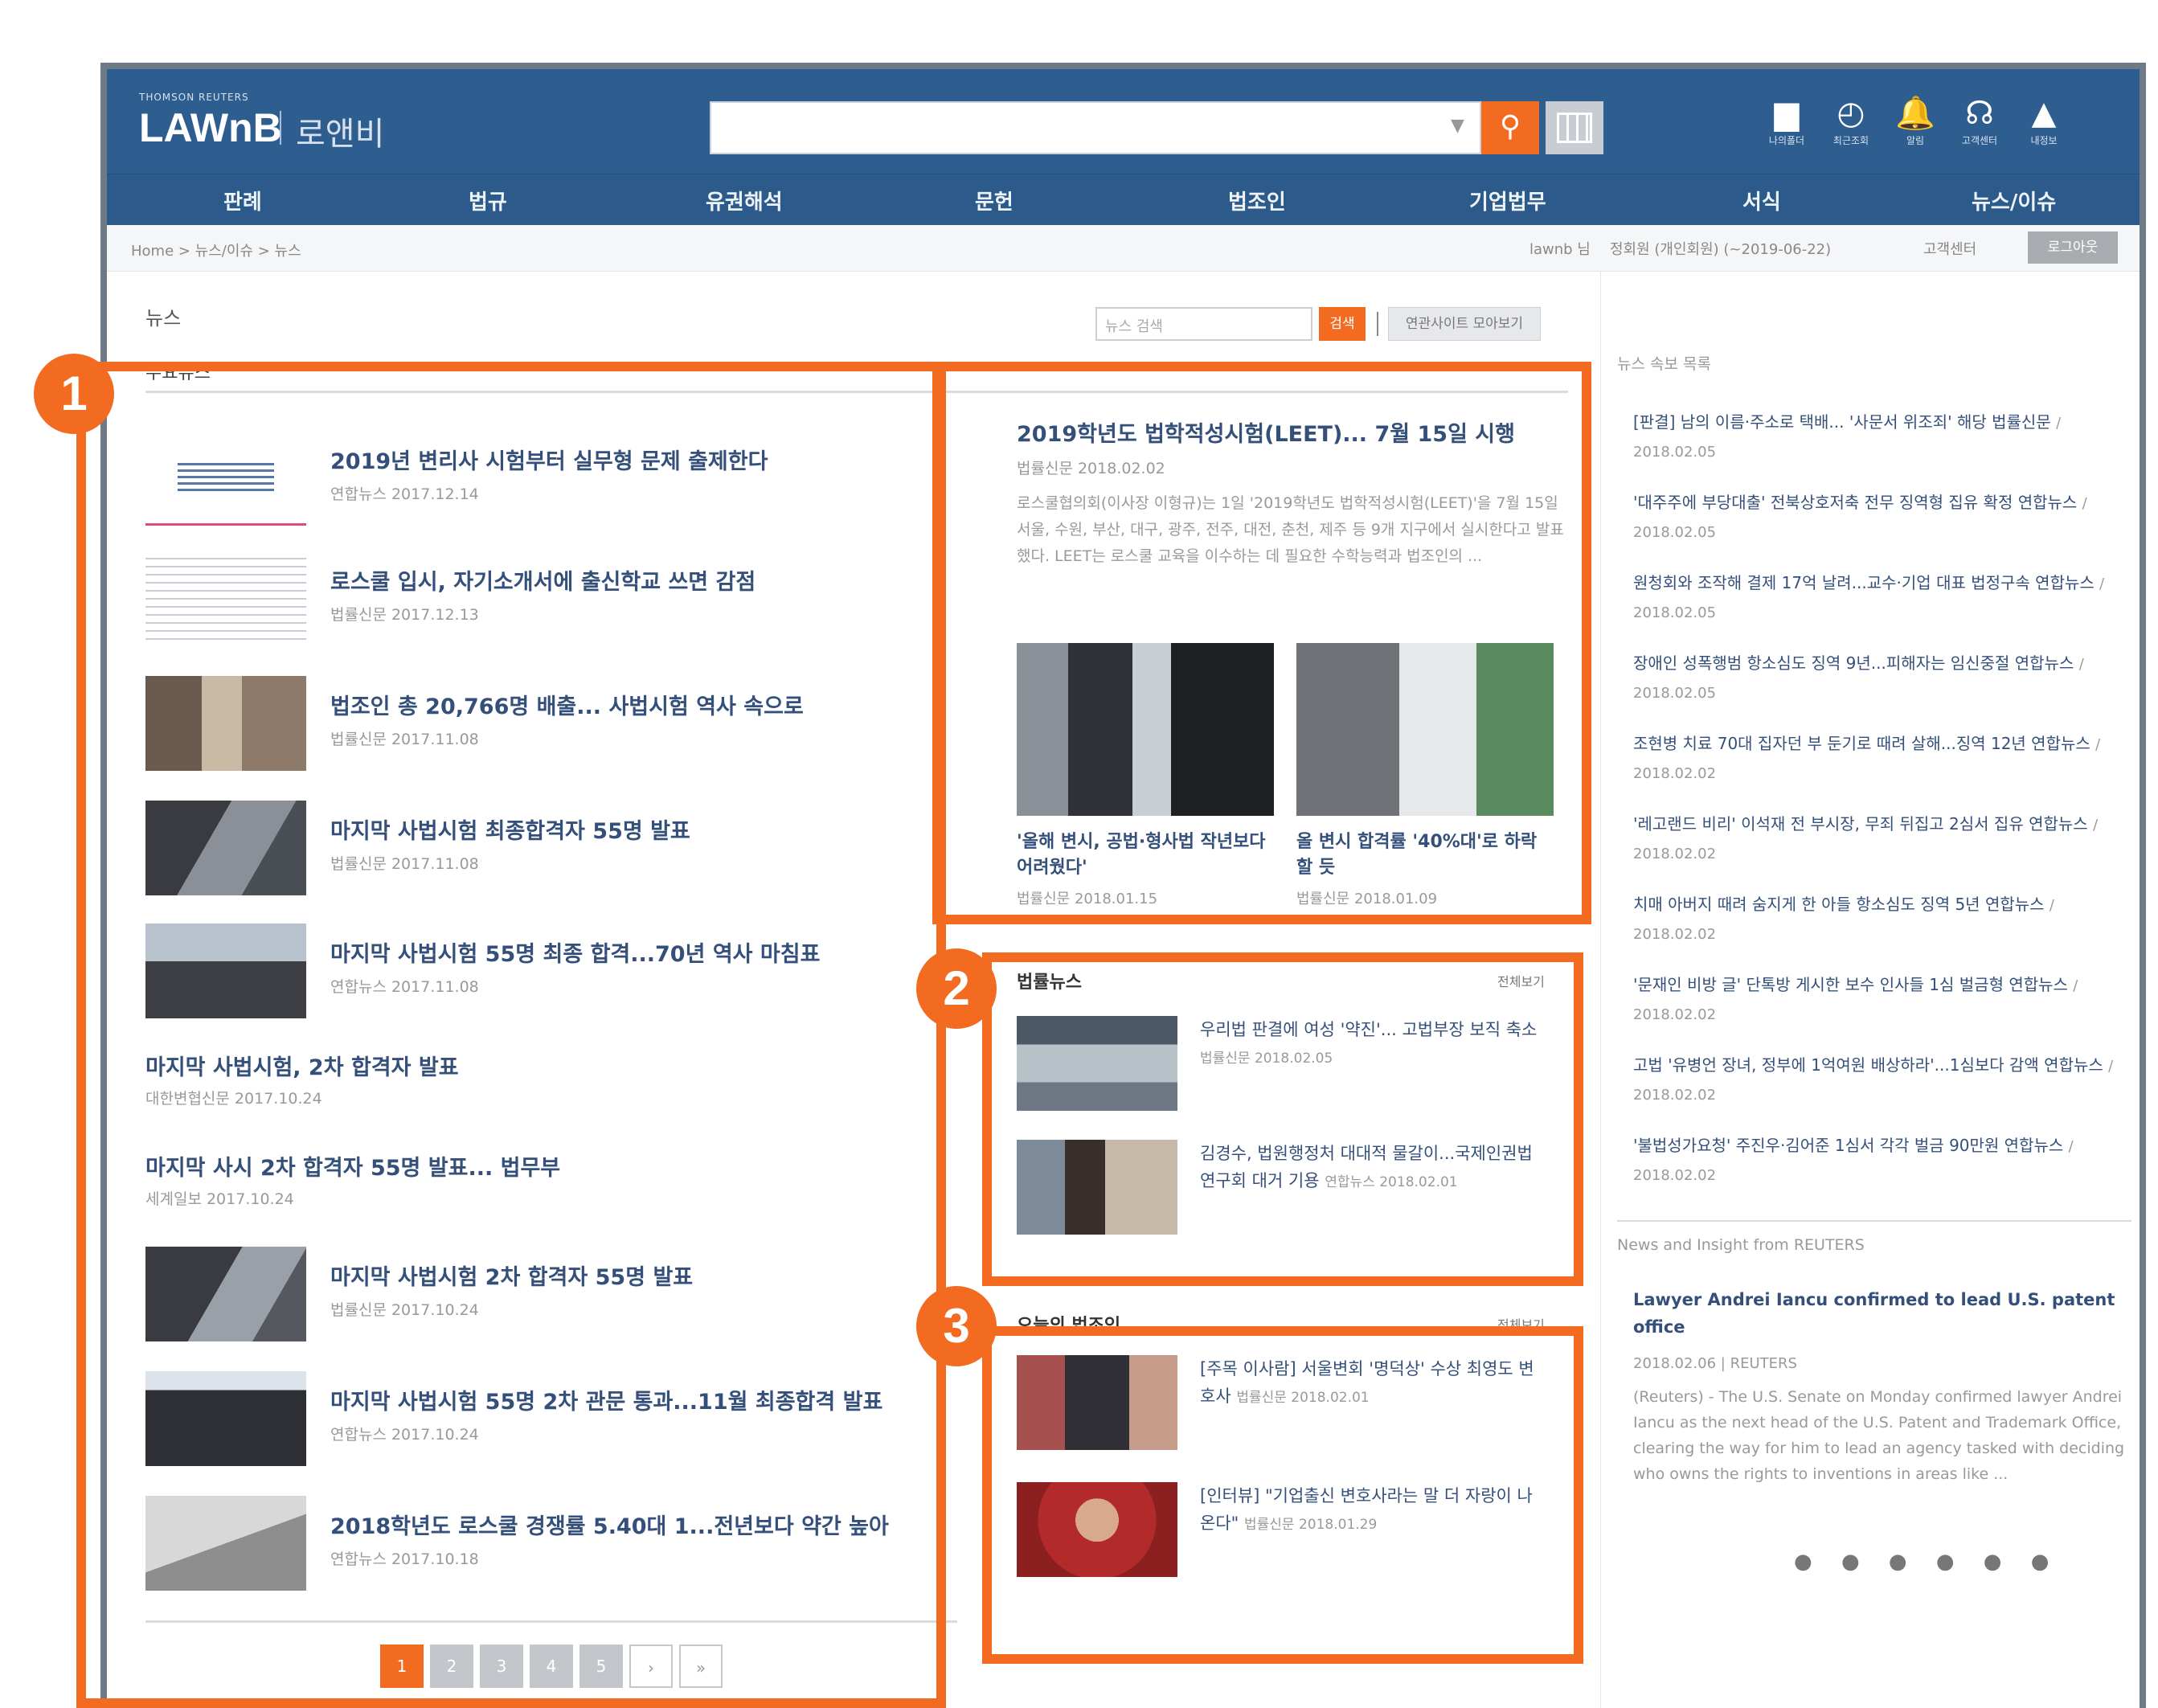  Describe the element at coordinates (956, 1326) in the screenshot. I see `callout-badge-3: 3` at that location.